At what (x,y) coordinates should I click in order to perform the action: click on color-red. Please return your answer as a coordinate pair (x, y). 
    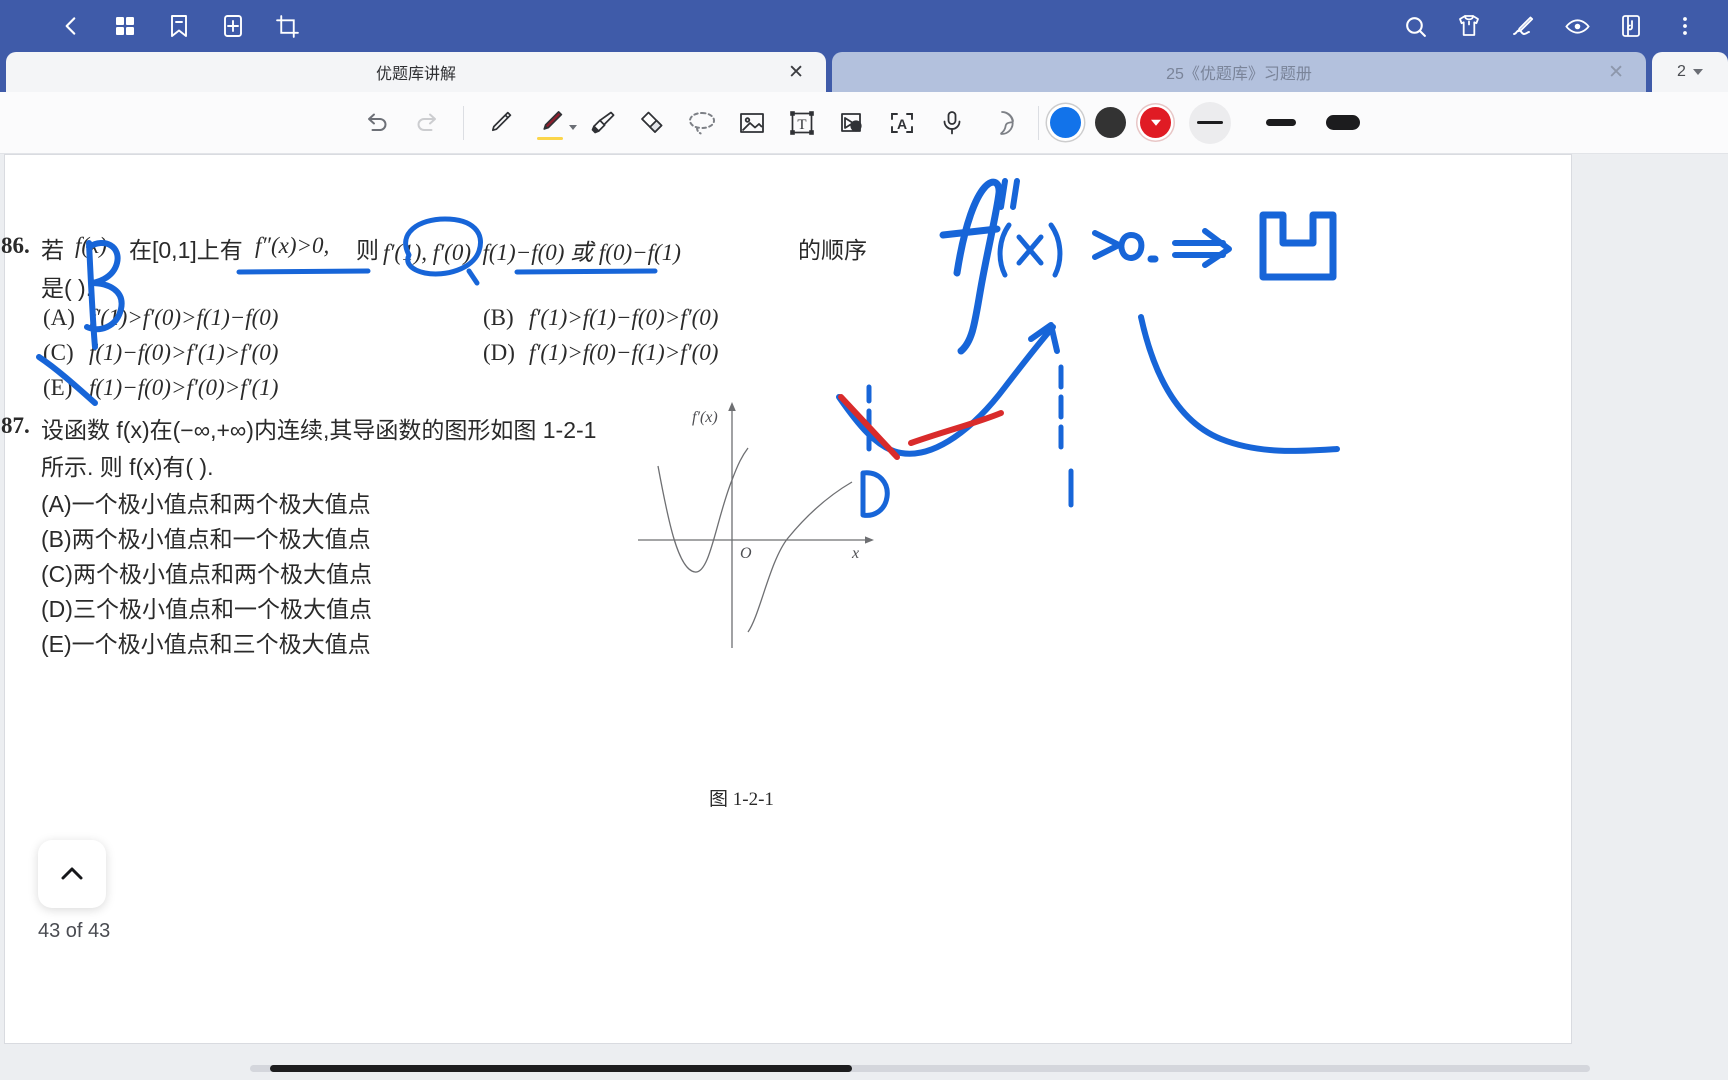
    Looking at the image, I should click on (1155, 122).